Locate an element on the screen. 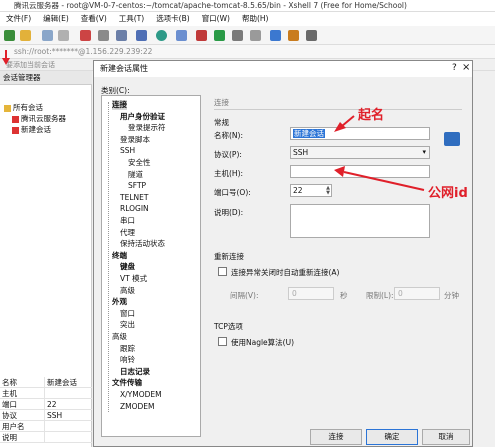  name-arrow is located at coordinates (348, 121).